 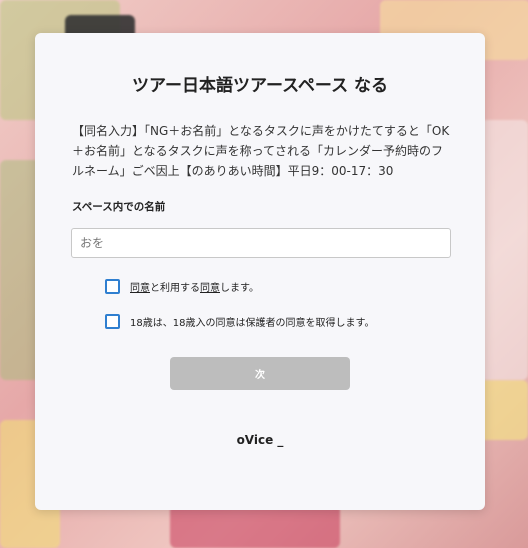 I want to click on next-button: 次, so click(x=260, y=373).